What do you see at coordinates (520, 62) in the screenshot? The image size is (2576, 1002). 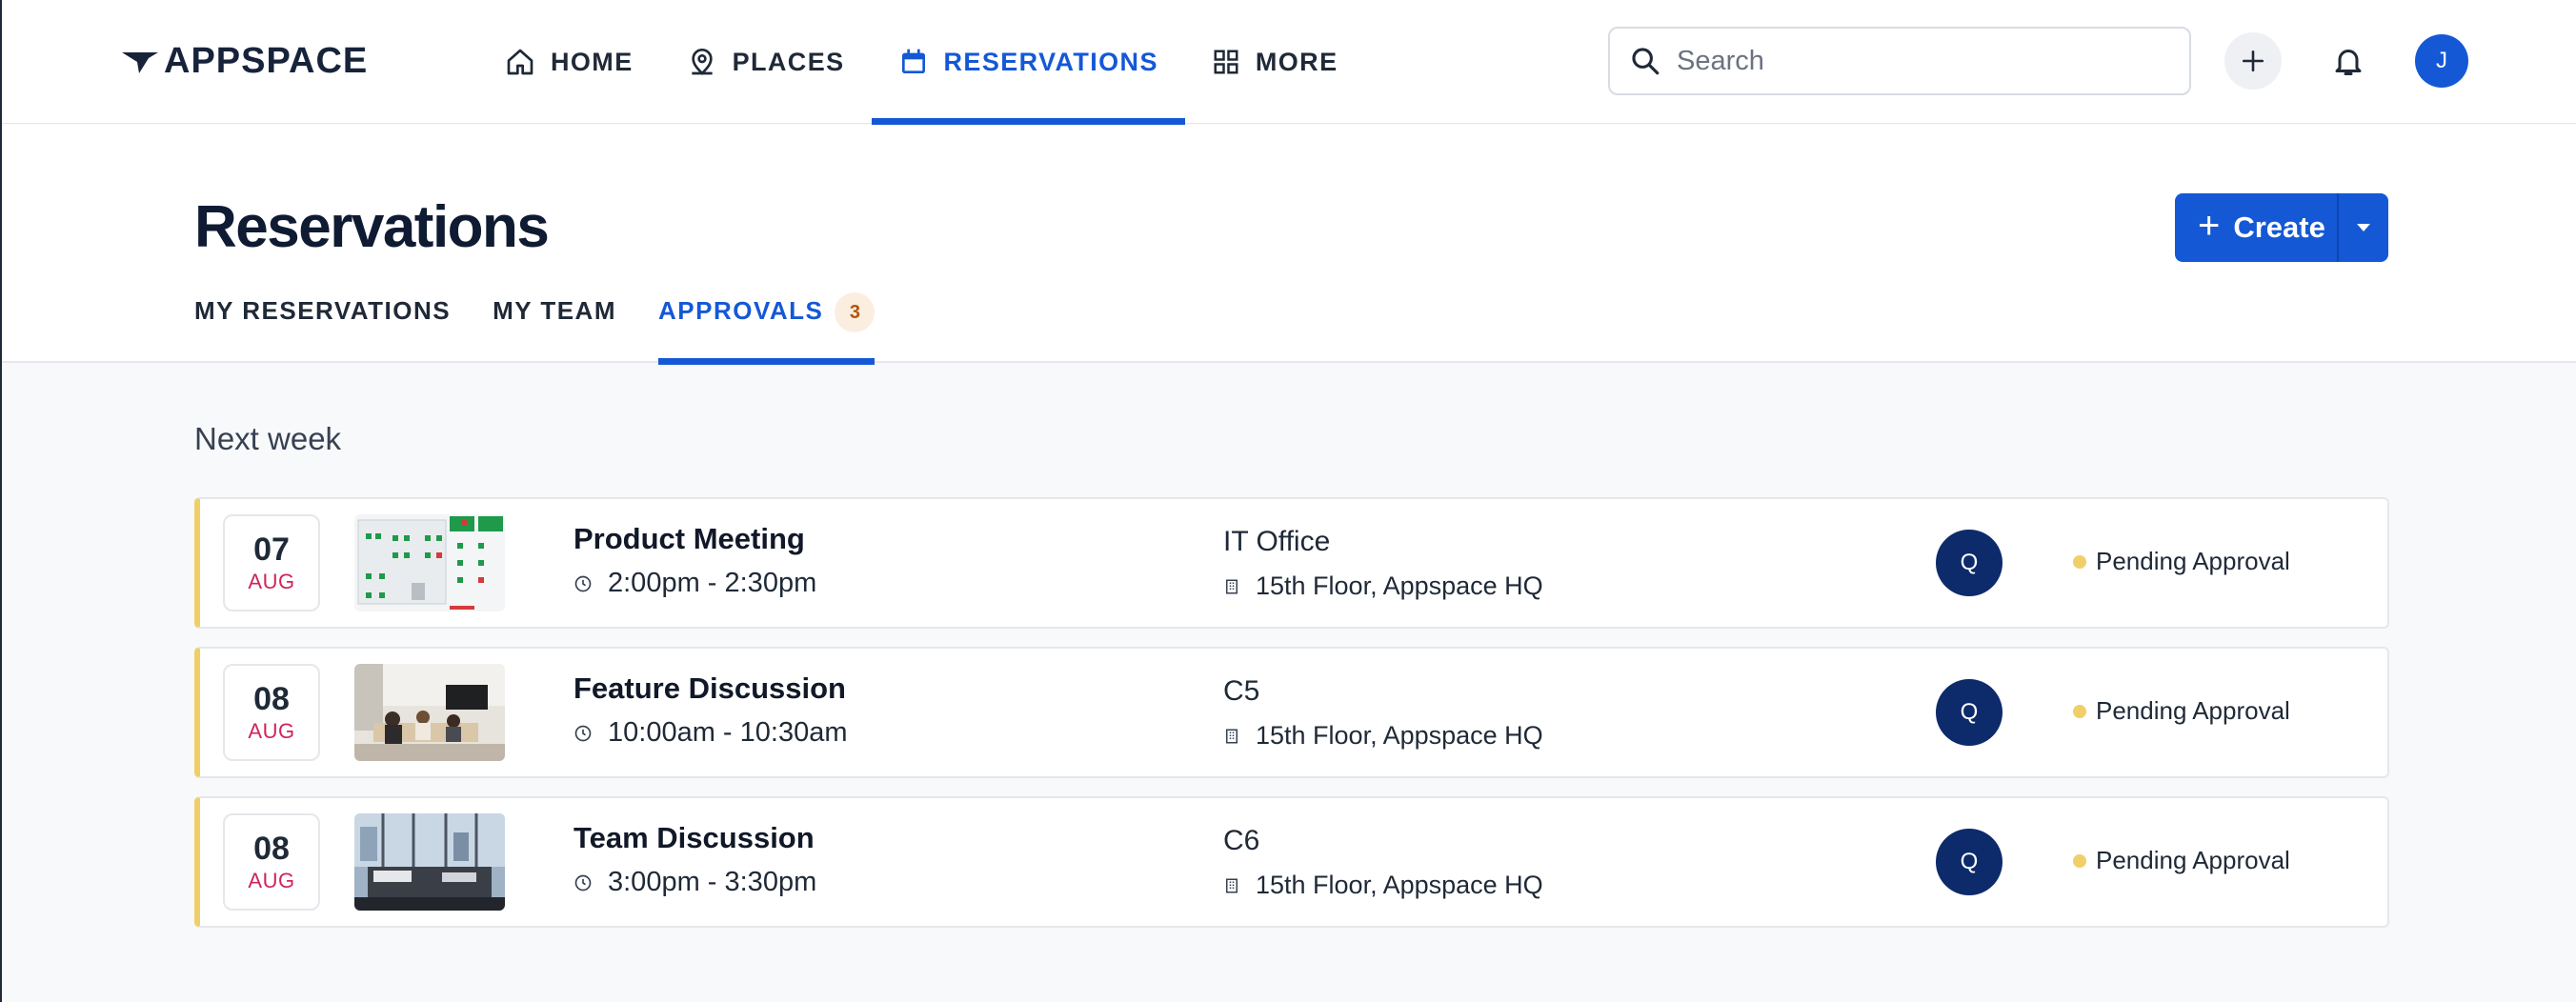 I see `home-icon` at bounding box center [520, 62].